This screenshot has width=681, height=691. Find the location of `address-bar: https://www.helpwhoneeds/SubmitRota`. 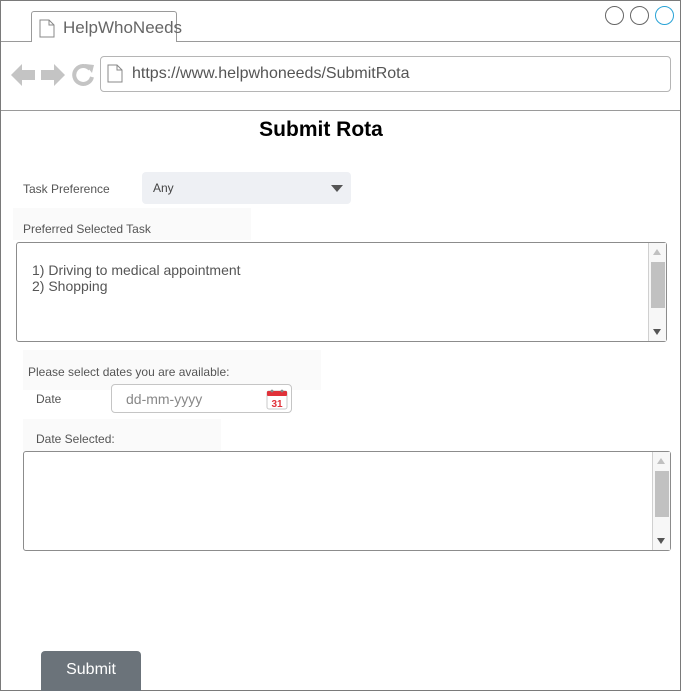

address-bar: https://www.helpwhoneeds/SubmitRota is located at coordinates (385, 74).